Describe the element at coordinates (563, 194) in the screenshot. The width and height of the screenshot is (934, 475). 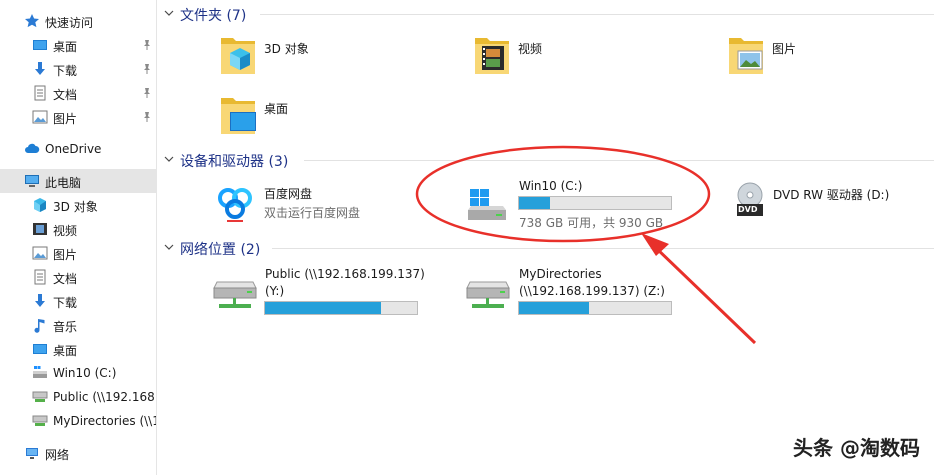
I see `highlight-ellipse` at that location.